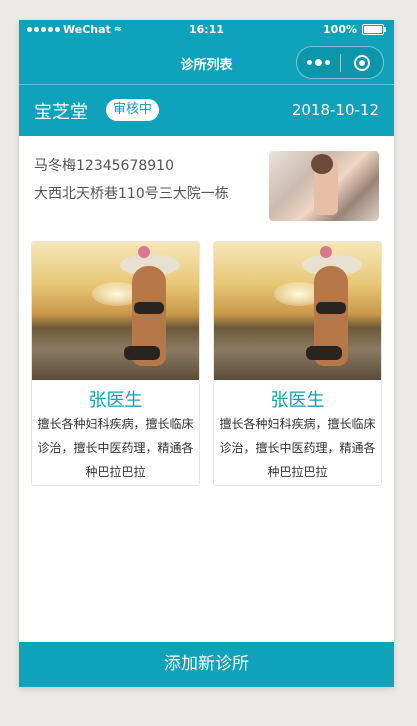 This screenshot has width=417, height=726. What do you see at coordinates (61, 112) in the screenshot?
I see `clinic-name: 宝芝堂` at bounding box center [61, 112].